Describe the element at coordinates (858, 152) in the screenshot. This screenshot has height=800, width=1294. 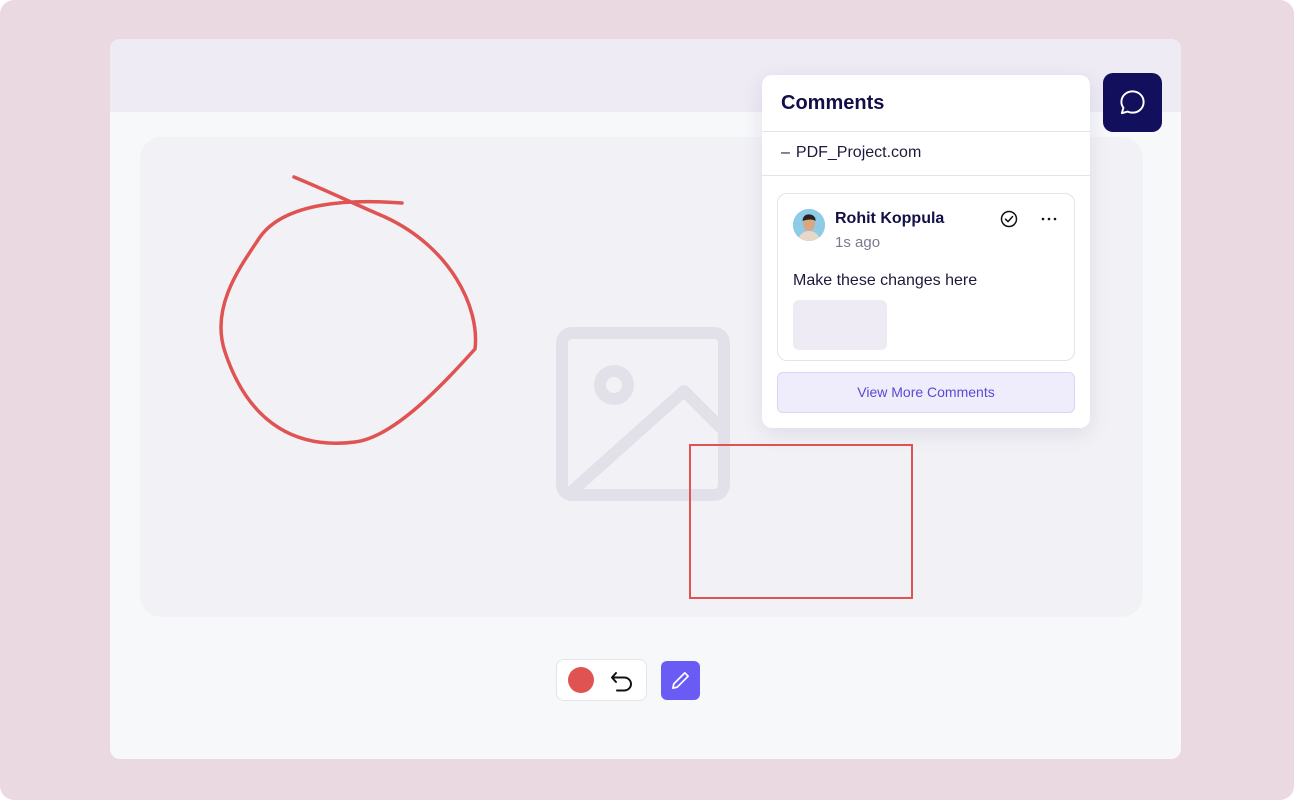
I see `project-name: PDF_Project.com` at that location.